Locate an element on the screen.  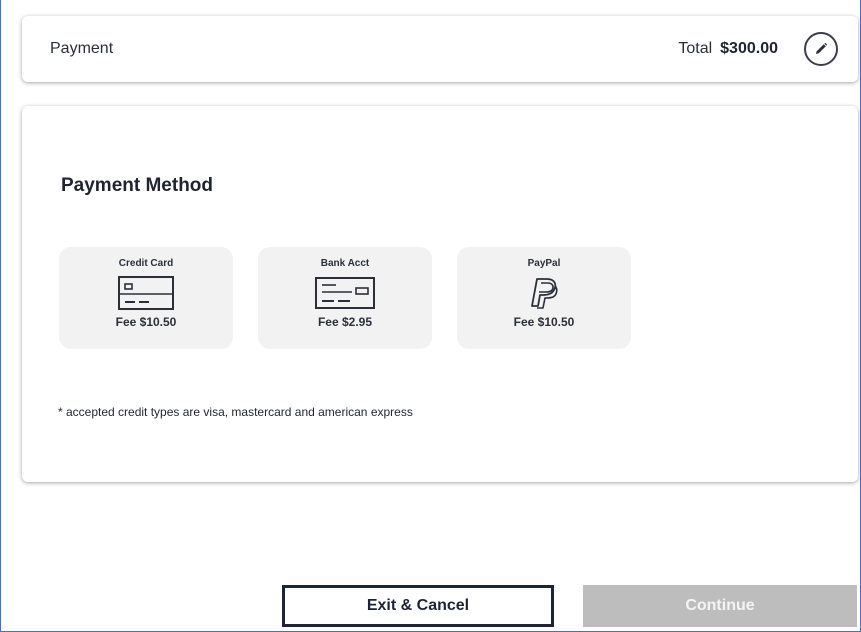
edit-button is located at coordinates (821, 49).